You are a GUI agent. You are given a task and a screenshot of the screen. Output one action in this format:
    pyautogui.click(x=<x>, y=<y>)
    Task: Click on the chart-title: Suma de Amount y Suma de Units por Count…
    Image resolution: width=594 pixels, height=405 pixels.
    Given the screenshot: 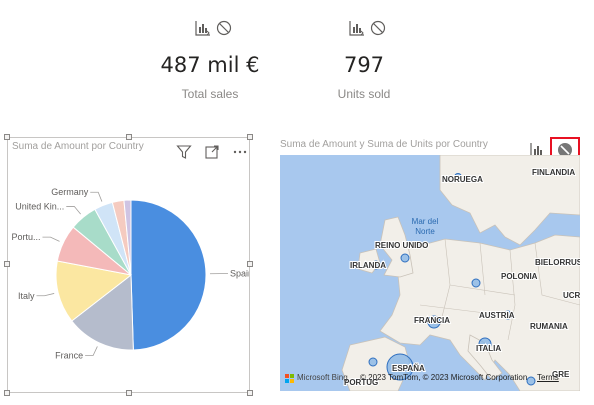 What is the action you would take?
    pyautogui.click(x=384, y=144)
    